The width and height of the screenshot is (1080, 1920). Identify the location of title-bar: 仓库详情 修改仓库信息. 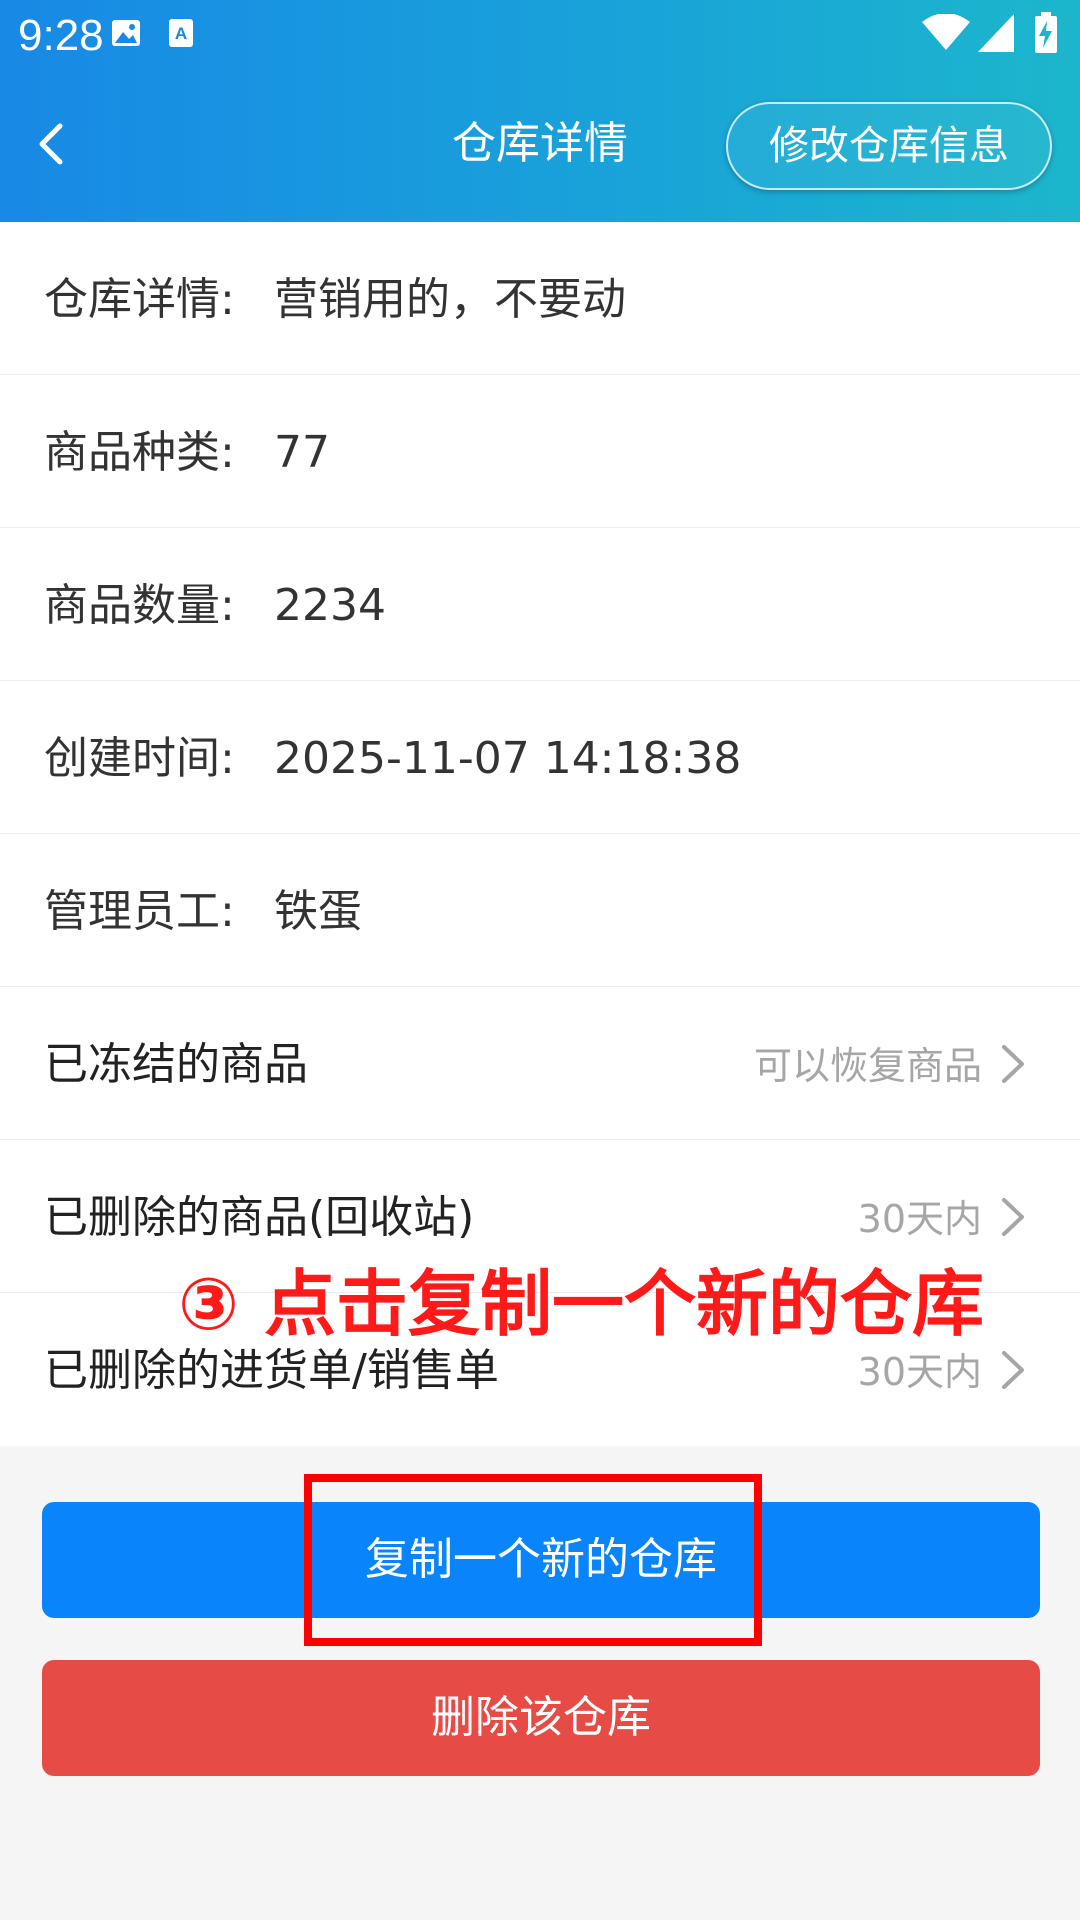
(540, 147).